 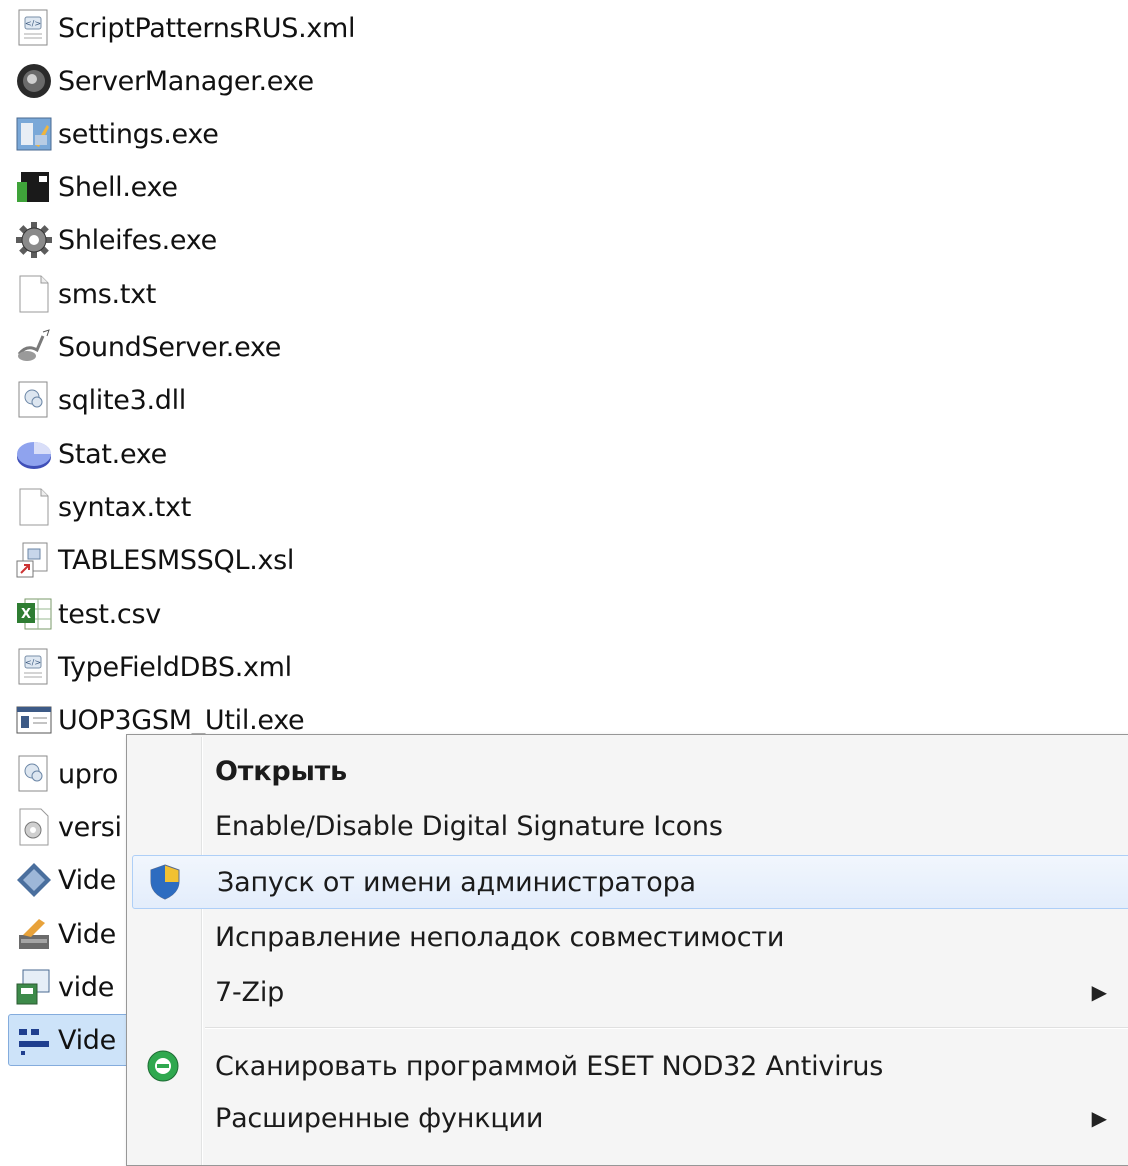 I want to click on file-name: settings.exe, so click(x=138, y=134).